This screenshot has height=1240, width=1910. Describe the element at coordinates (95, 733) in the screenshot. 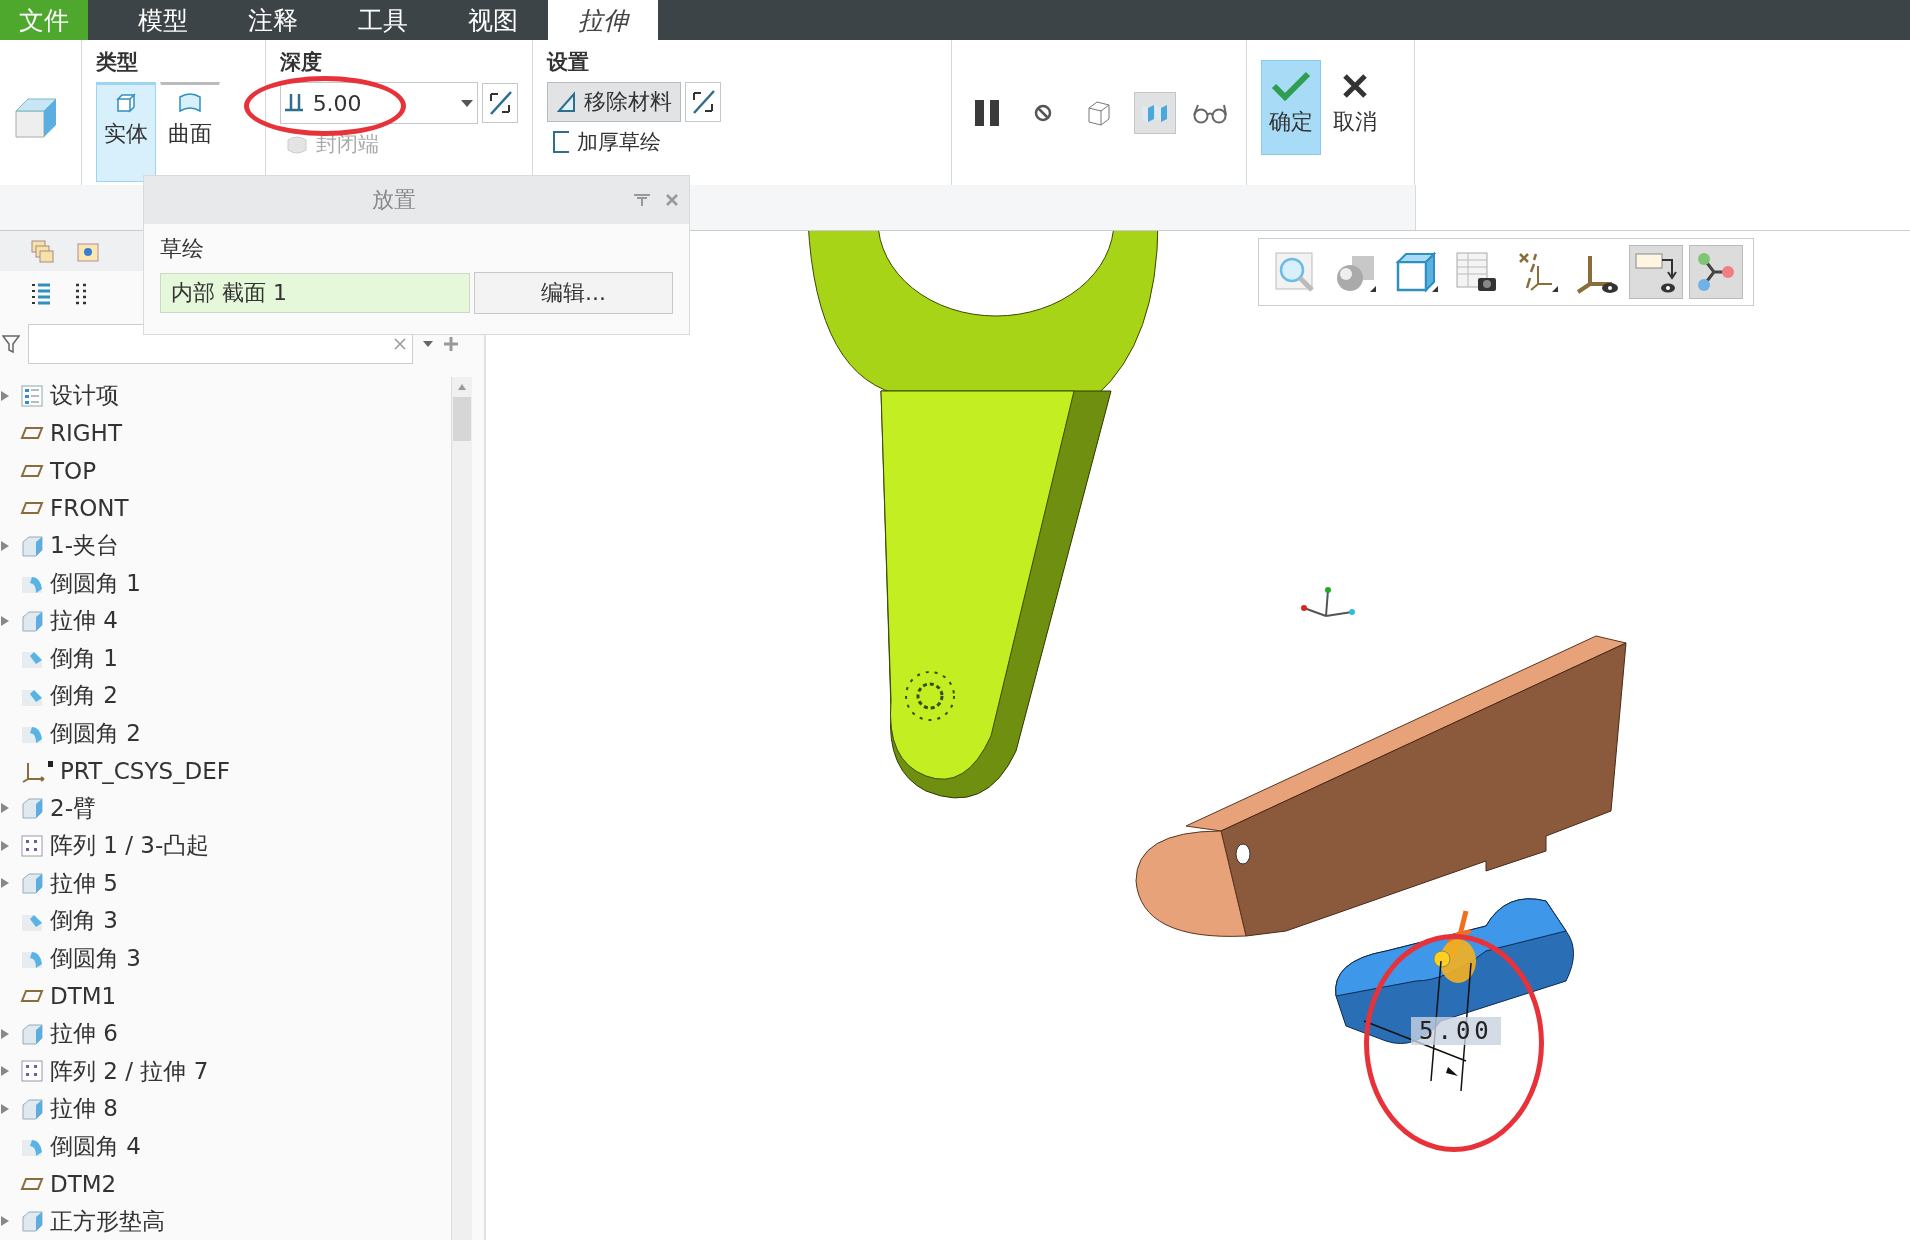

I see `tree-item-label: 倒圆角 2` at that location.